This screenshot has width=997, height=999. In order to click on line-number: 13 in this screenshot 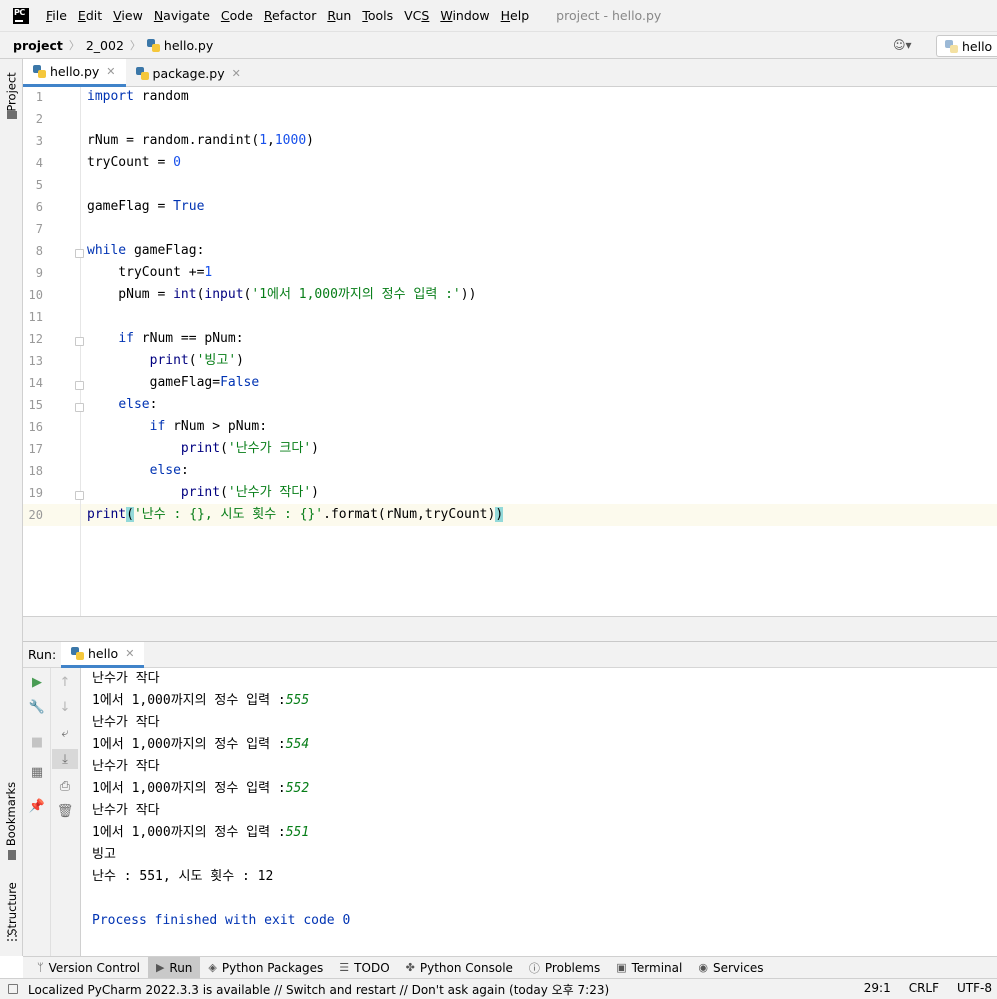, I will do `click(35, 361)`.